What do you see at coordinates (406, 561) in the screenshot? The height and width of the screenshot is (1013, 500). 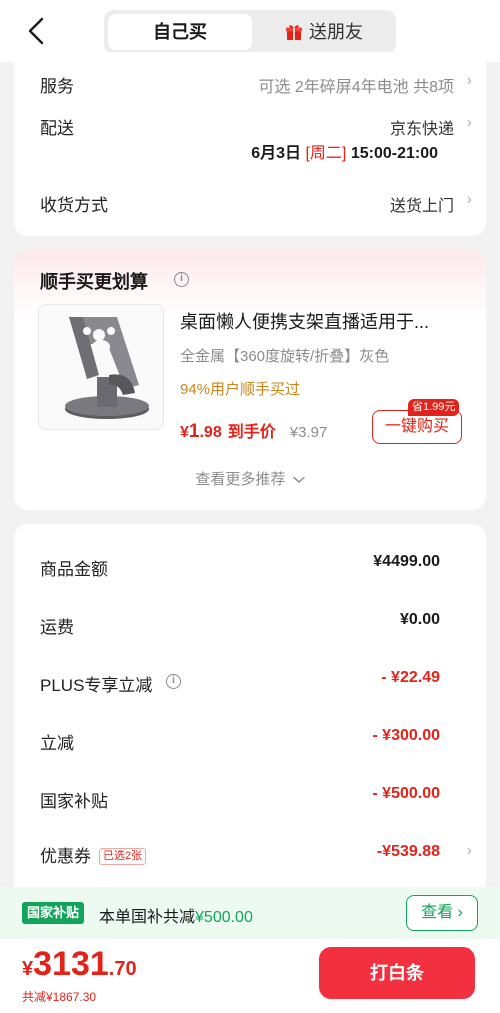 I see `goods-amount-value: ¥4499.00` at bounding box center [406, 561].